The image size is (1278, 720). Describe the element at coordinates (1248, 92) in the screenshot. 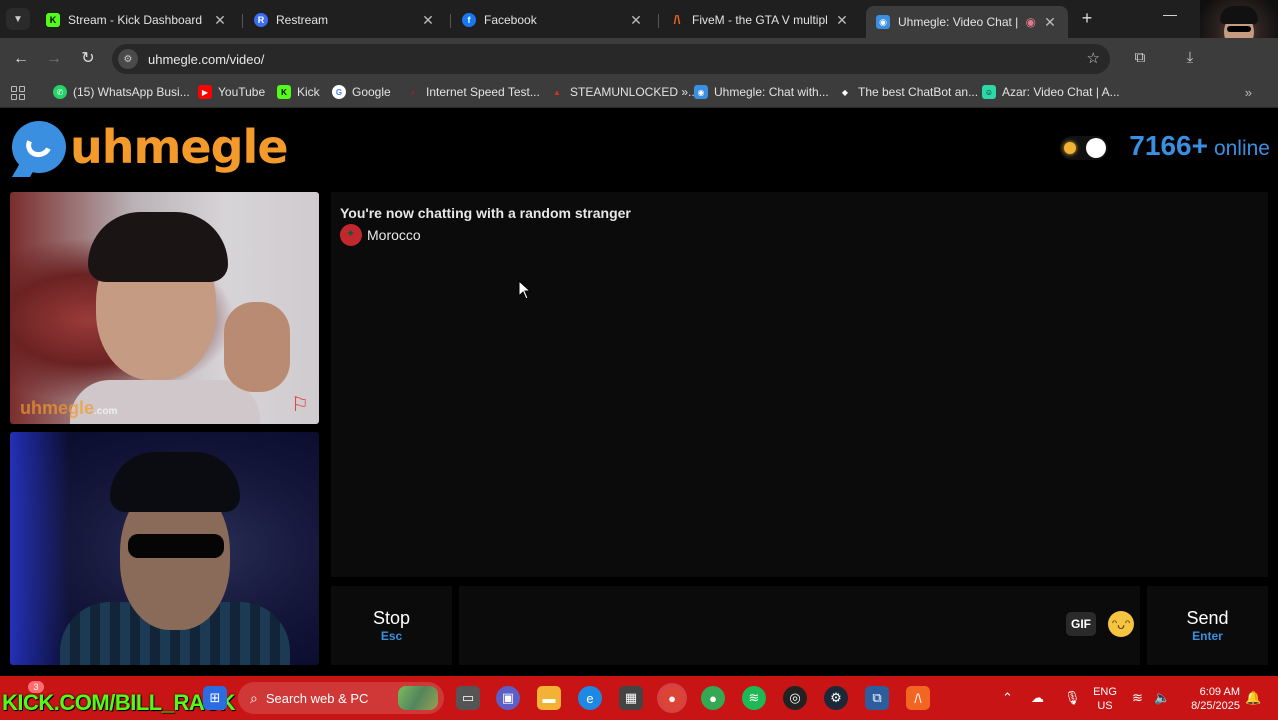

I see `chevron-double-right-icon: »` at that location.